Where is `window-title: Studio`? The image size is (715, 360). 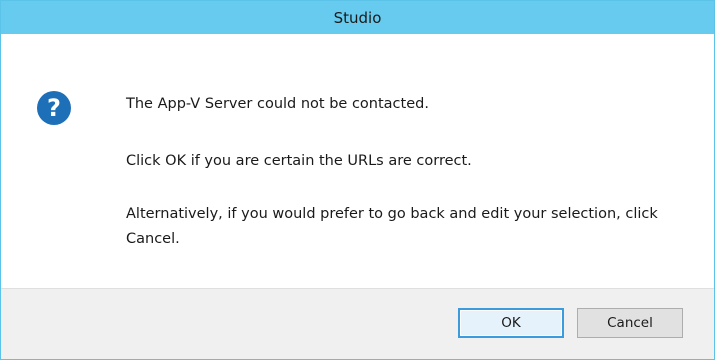 window-title: Studio is located at coordinates (357, 18).